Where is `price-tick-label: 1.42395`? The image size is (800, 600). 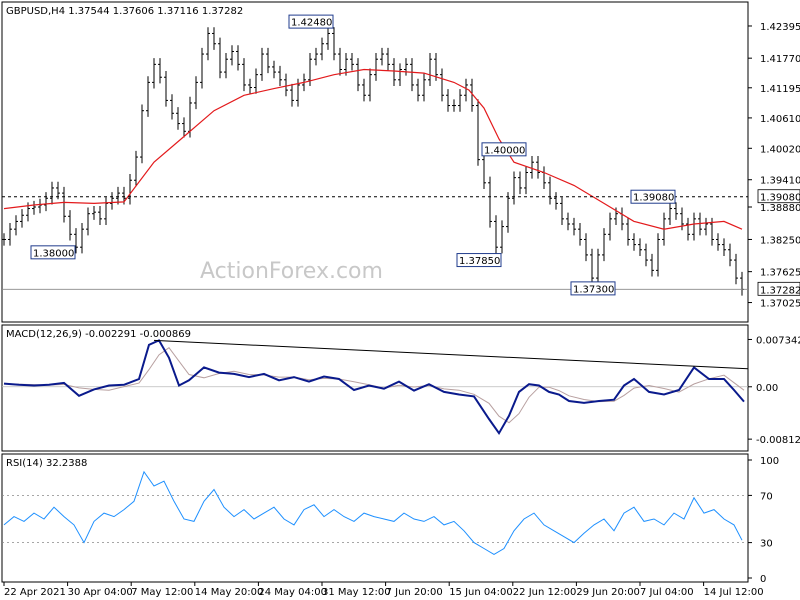 price-tick-label: 1.42395 is located at coordinates (780, 27).